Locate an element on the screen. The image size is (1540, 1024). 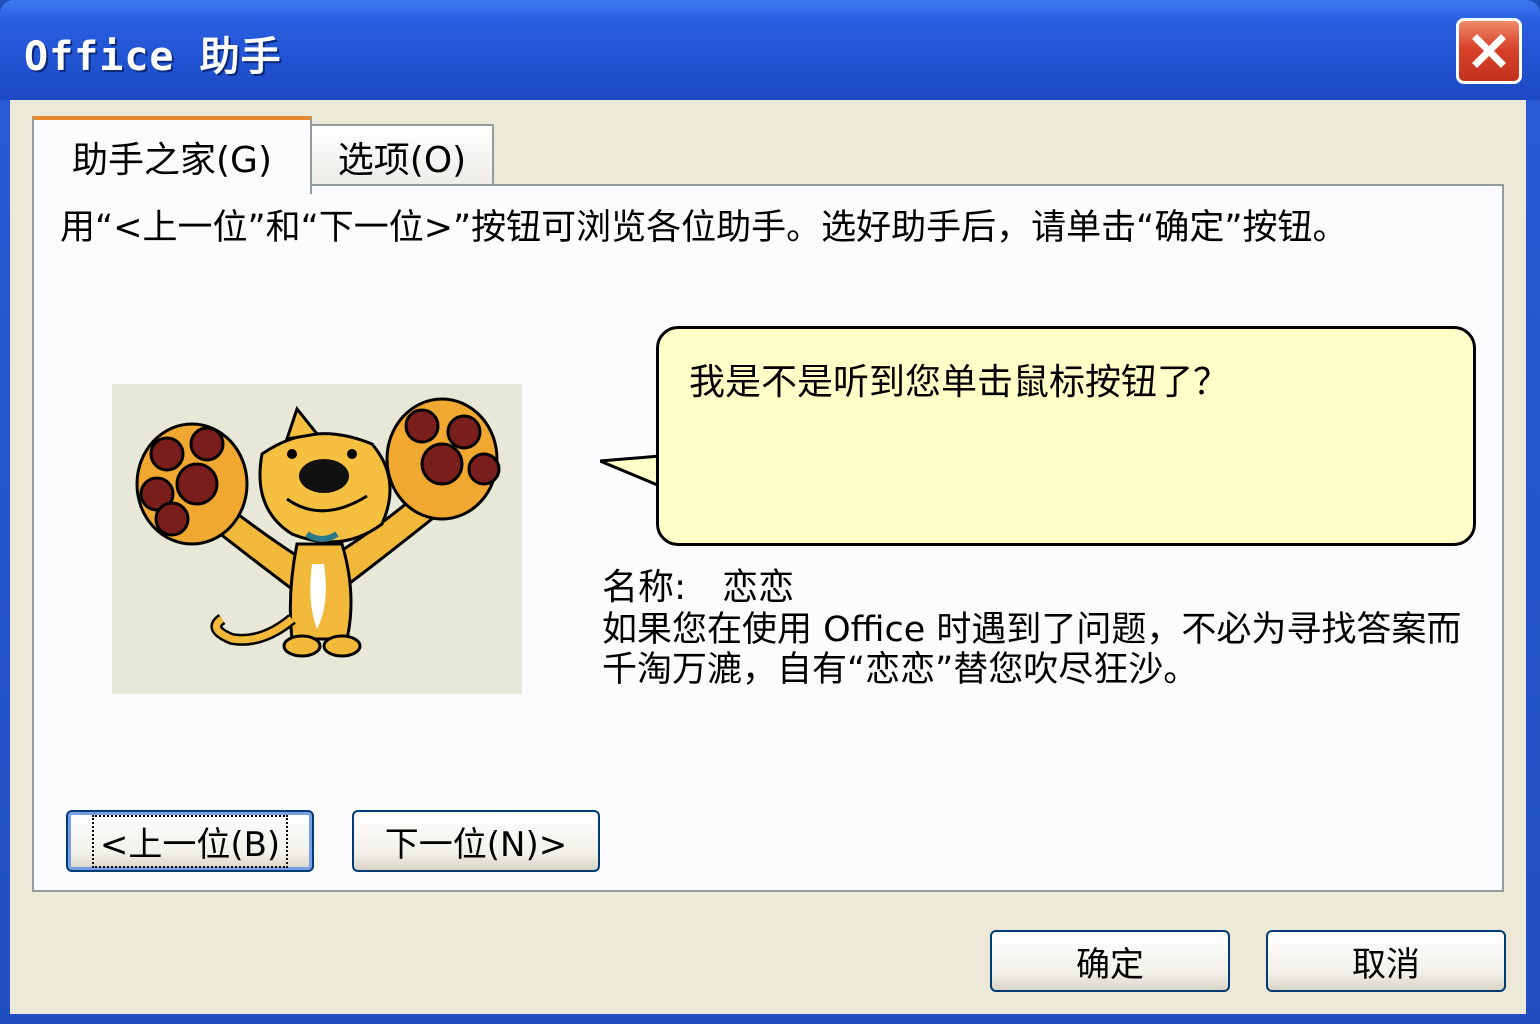
name-label: 名称: is located at coordinates (644, 587).